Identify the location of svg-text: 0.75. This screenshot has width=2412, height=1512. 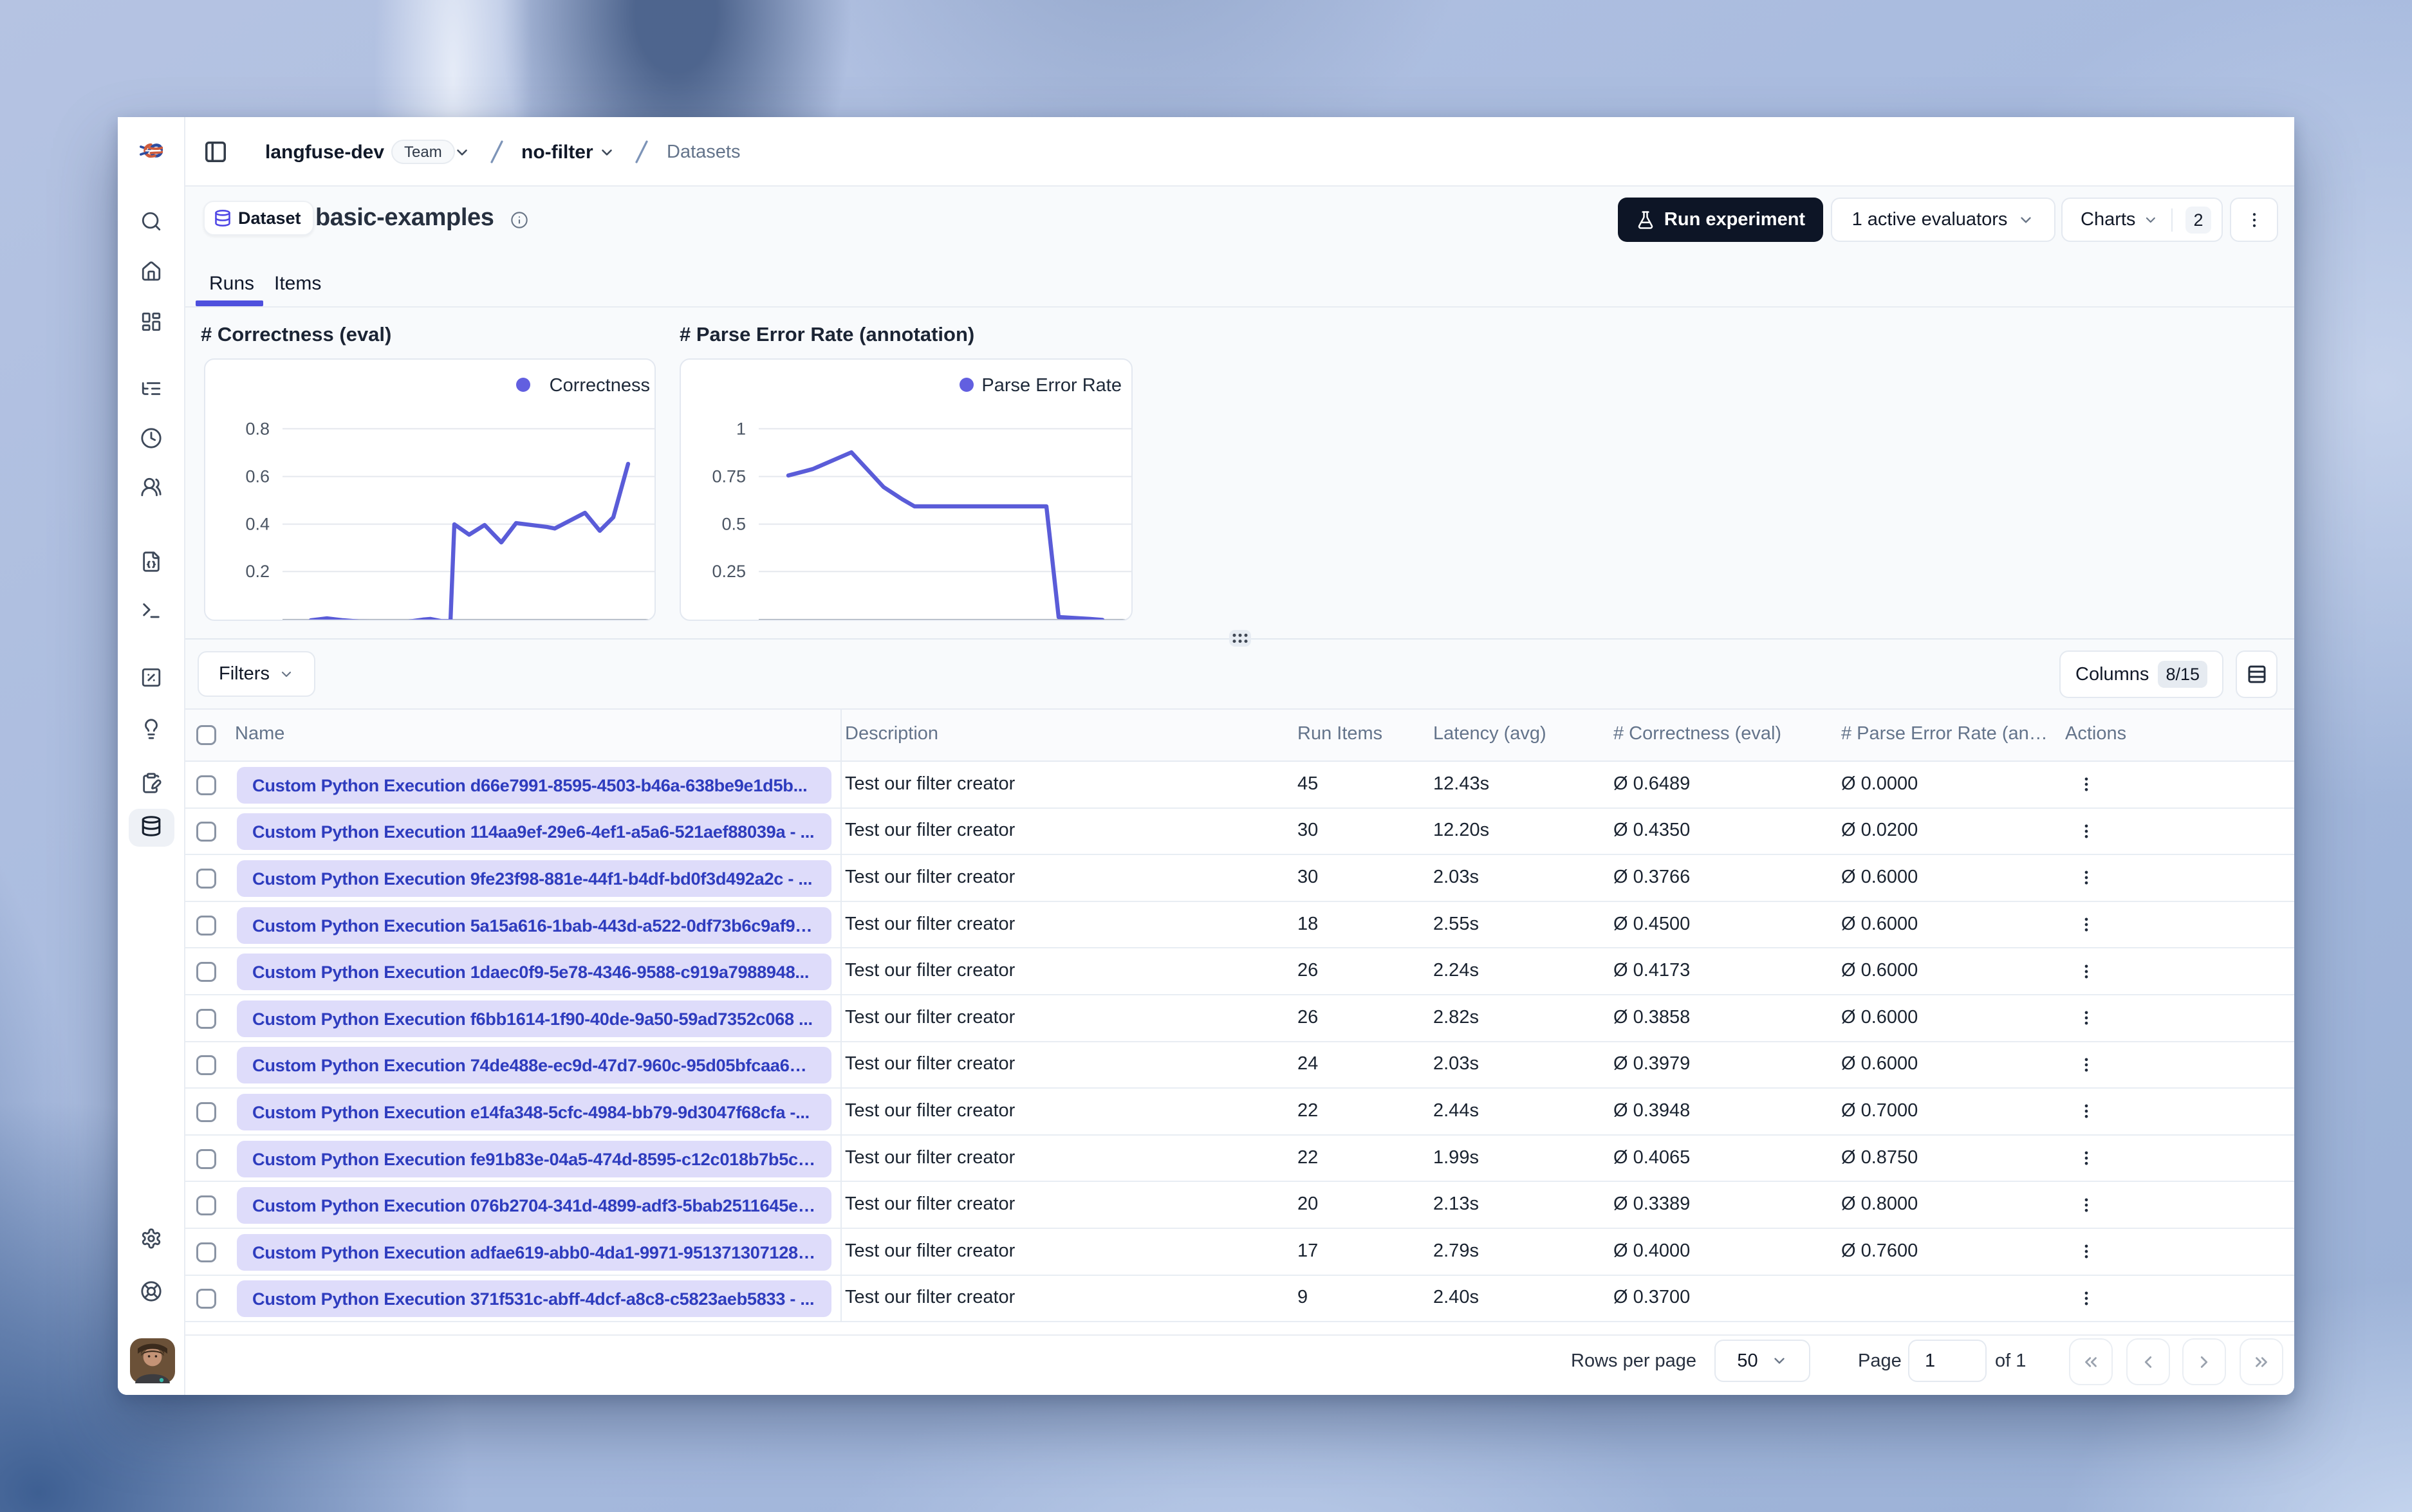
(729, 476).